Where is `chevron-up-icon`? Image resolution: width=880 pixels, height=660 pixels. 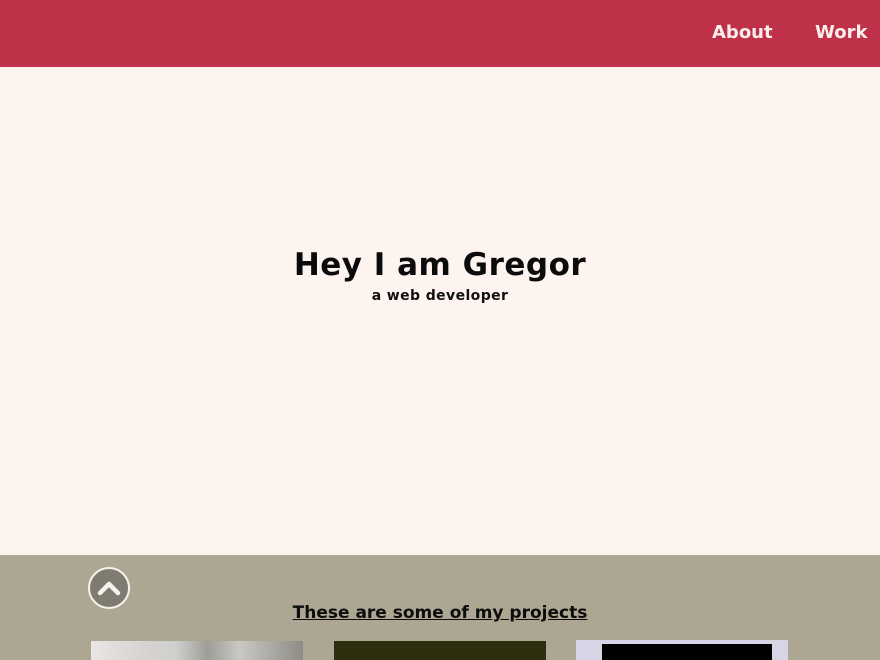
chevron-up-icon is located at coordinates (109, 588).